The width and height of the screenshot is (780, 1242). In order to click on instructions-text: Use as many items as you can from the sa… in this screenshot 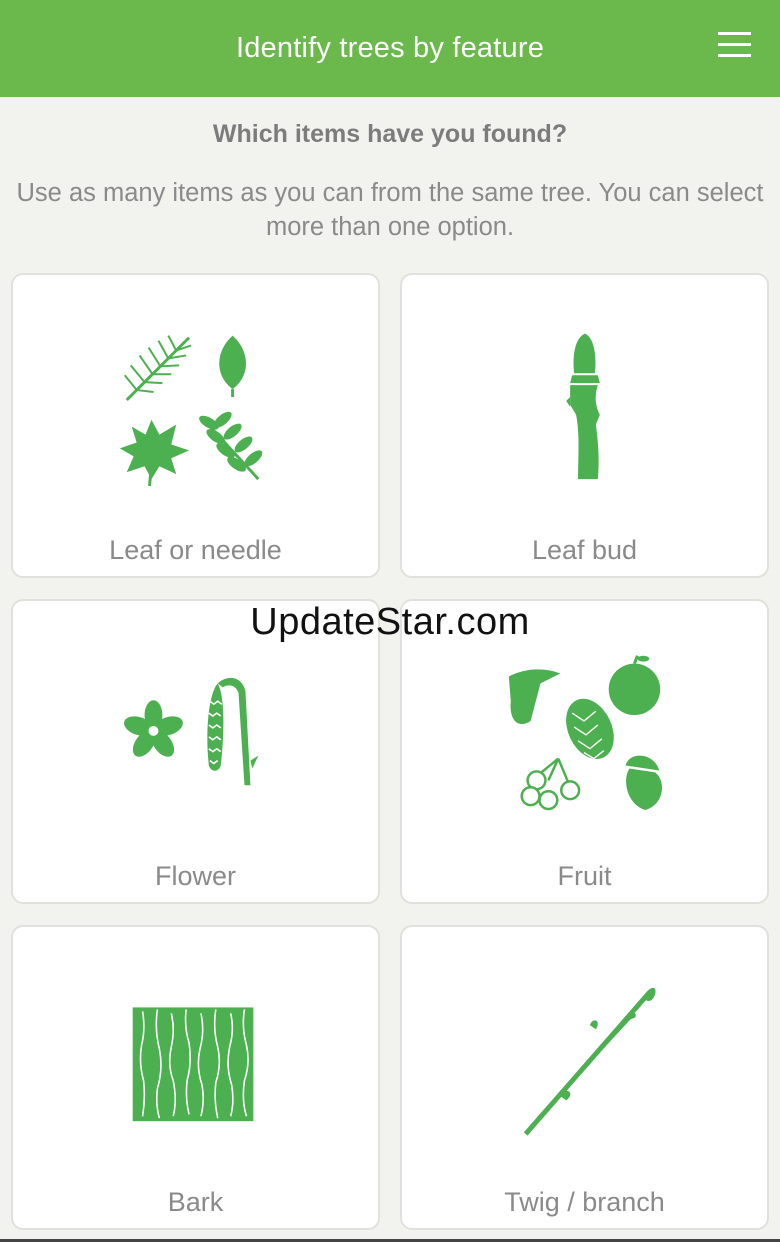, I will do `click(390, 210)`.